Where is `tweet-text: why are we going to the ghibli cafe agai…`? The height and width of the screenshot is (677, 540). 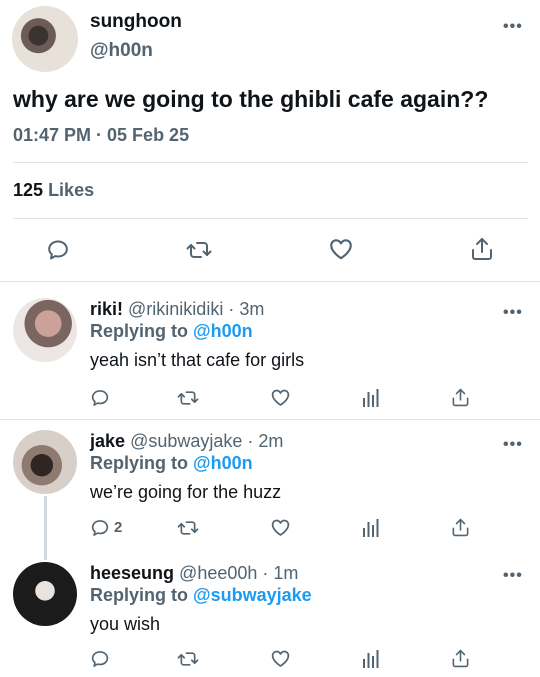
tweet-text: why are we going to the ghibli cafe agai… is located at coordinates (251, 99).